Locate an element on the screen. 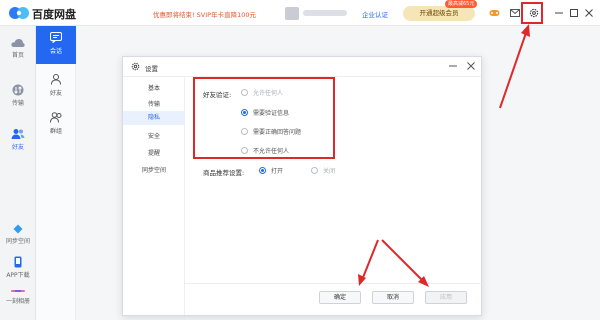  subnav-label: 会话 is located at coordinates (55, 51).